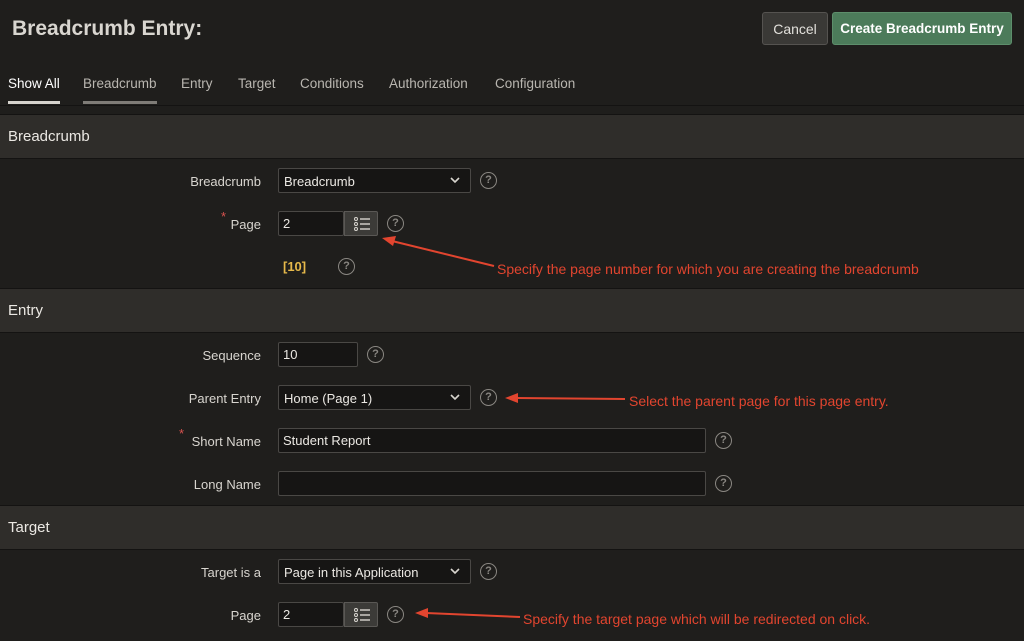  Describe the element at coordinates (438, 251) in the screenshot. I see `arrow-page` at that location.